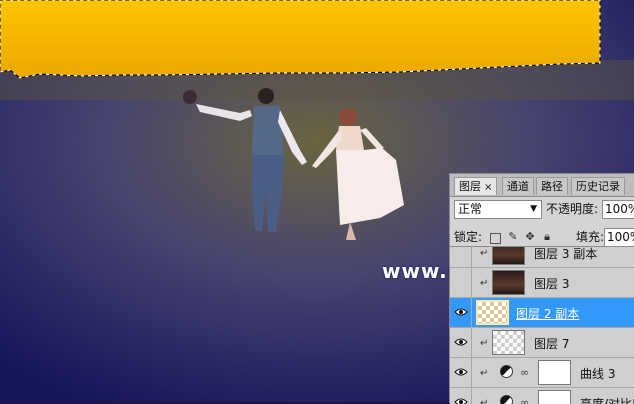  What do you see at coordinates (572, 209) in the screenshot?
I see `opacity-label: 不透明度:` at bounding box center [572, 209].